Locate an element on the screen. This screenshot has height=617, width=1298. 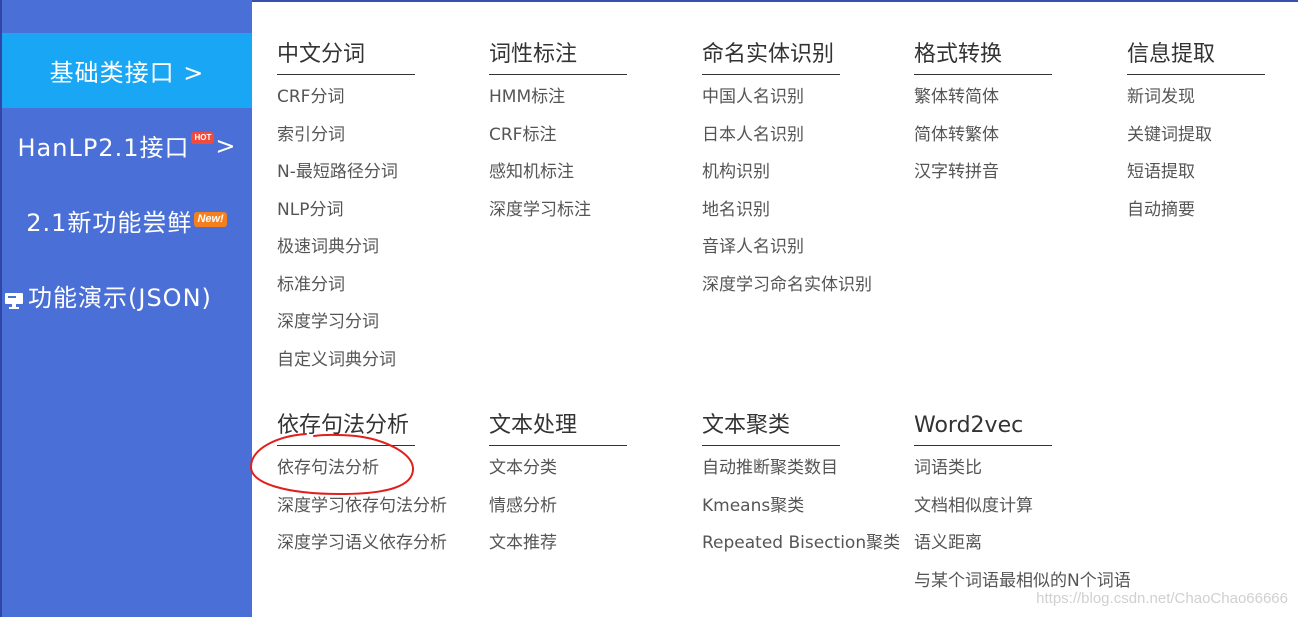
menu-link: 汉字转拼音 is located at coordinates (1014, 173).